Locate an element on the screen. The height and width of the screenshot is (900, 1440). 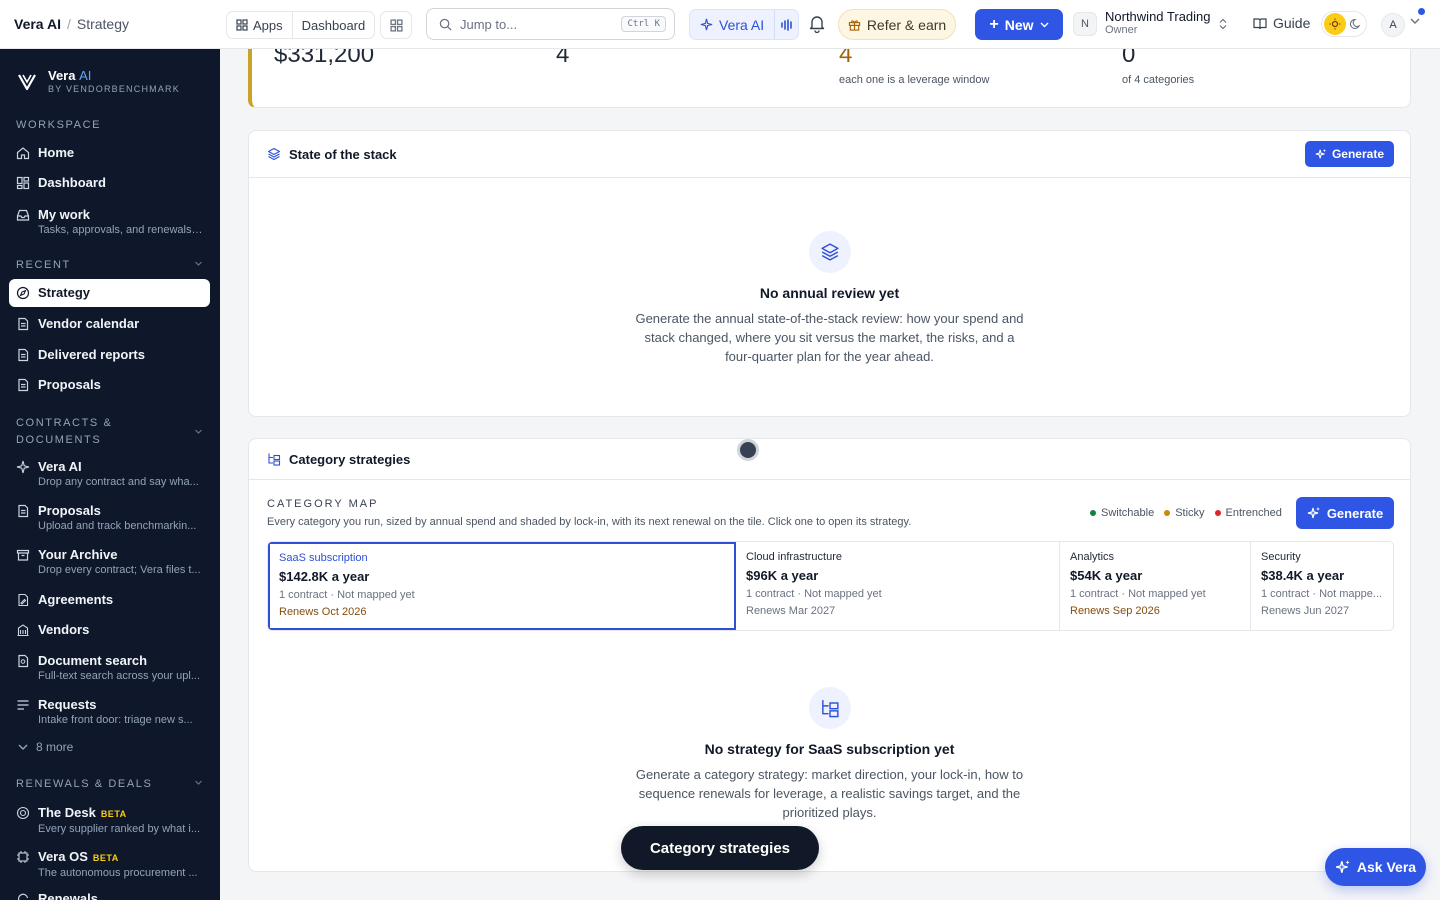
voice-button is located at coordinates (786, 24).